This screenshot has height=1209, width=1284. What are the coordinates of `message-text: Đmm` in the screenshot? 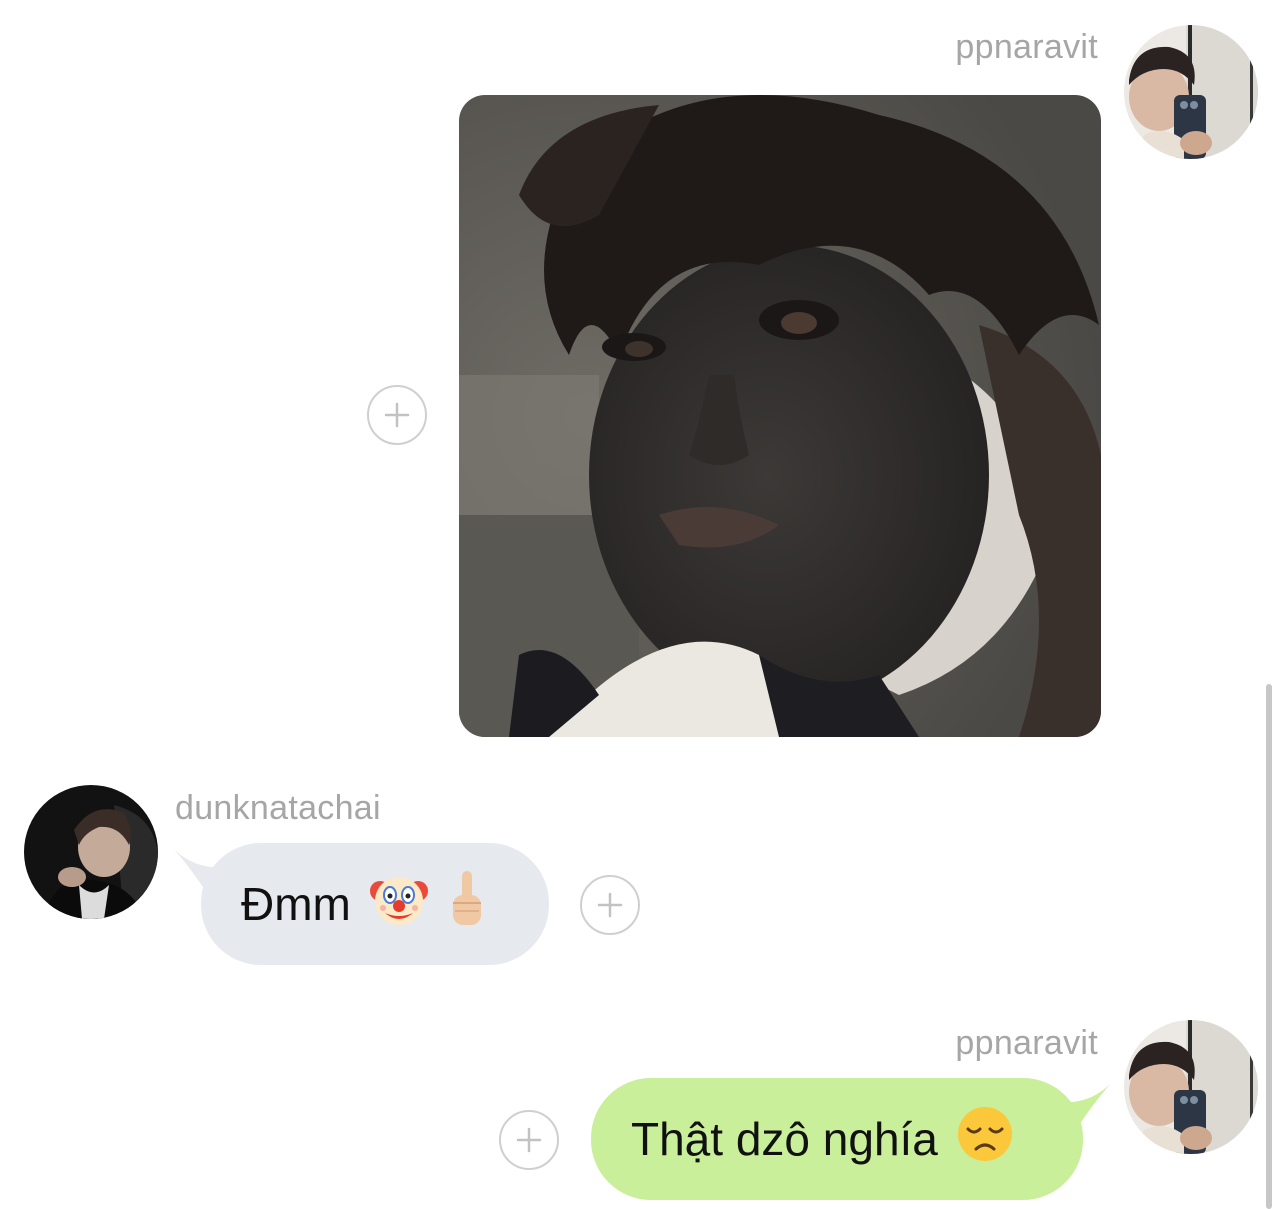 It's located at (296, 904).